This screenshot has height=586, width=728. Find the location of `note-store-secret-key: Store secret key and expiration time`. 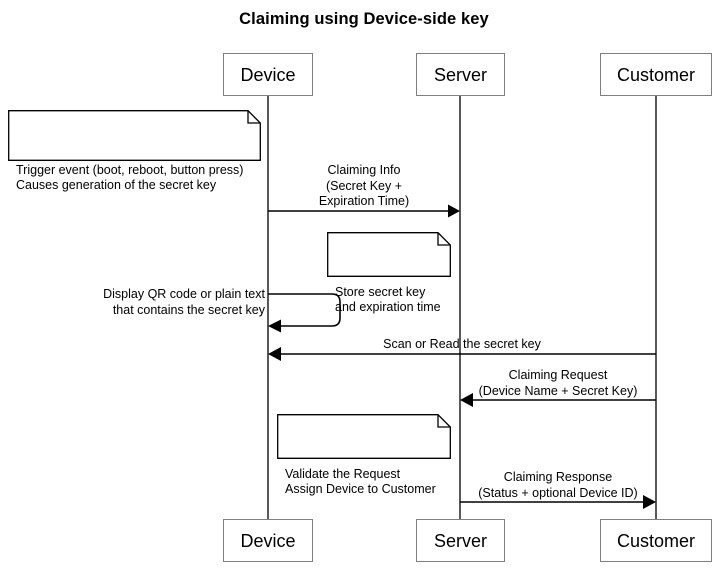

note-store-secret-key: Store secret key and expiration time is located at coordinates (389, 273).